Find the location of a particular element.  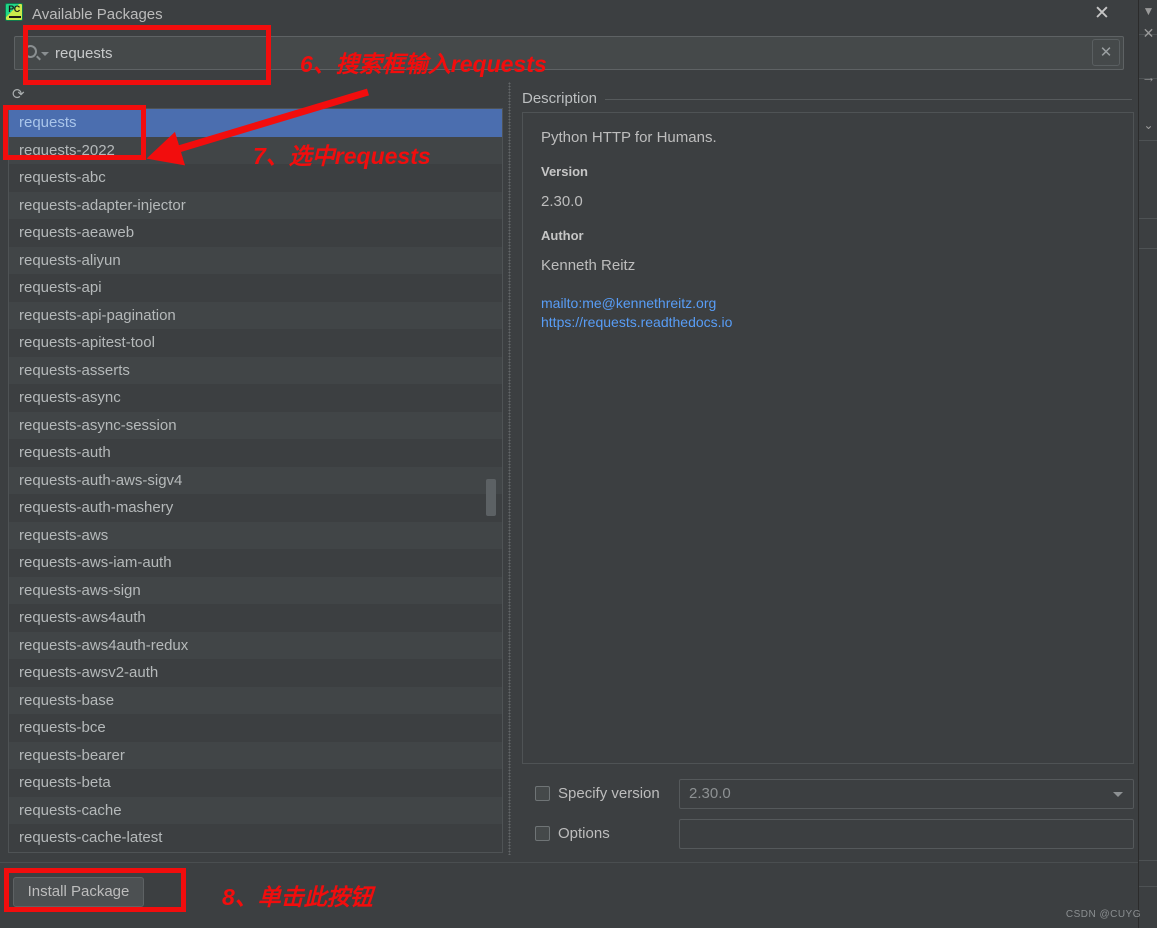

annotation-arrow is located at coordinates (258, 127).